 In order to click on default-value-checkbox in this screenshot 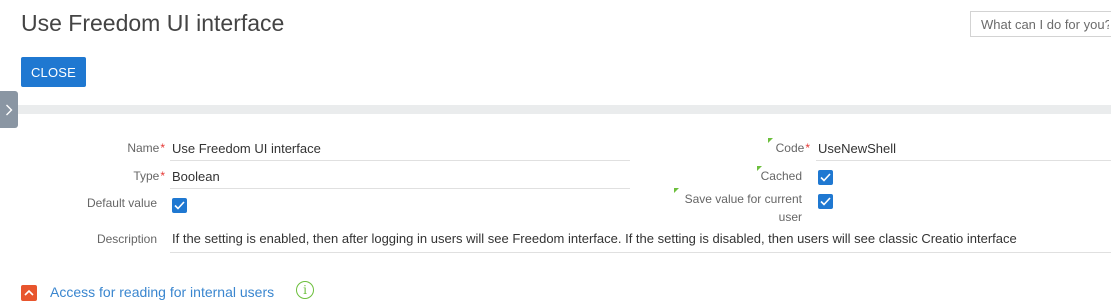, I will do `click(179, 205)`.